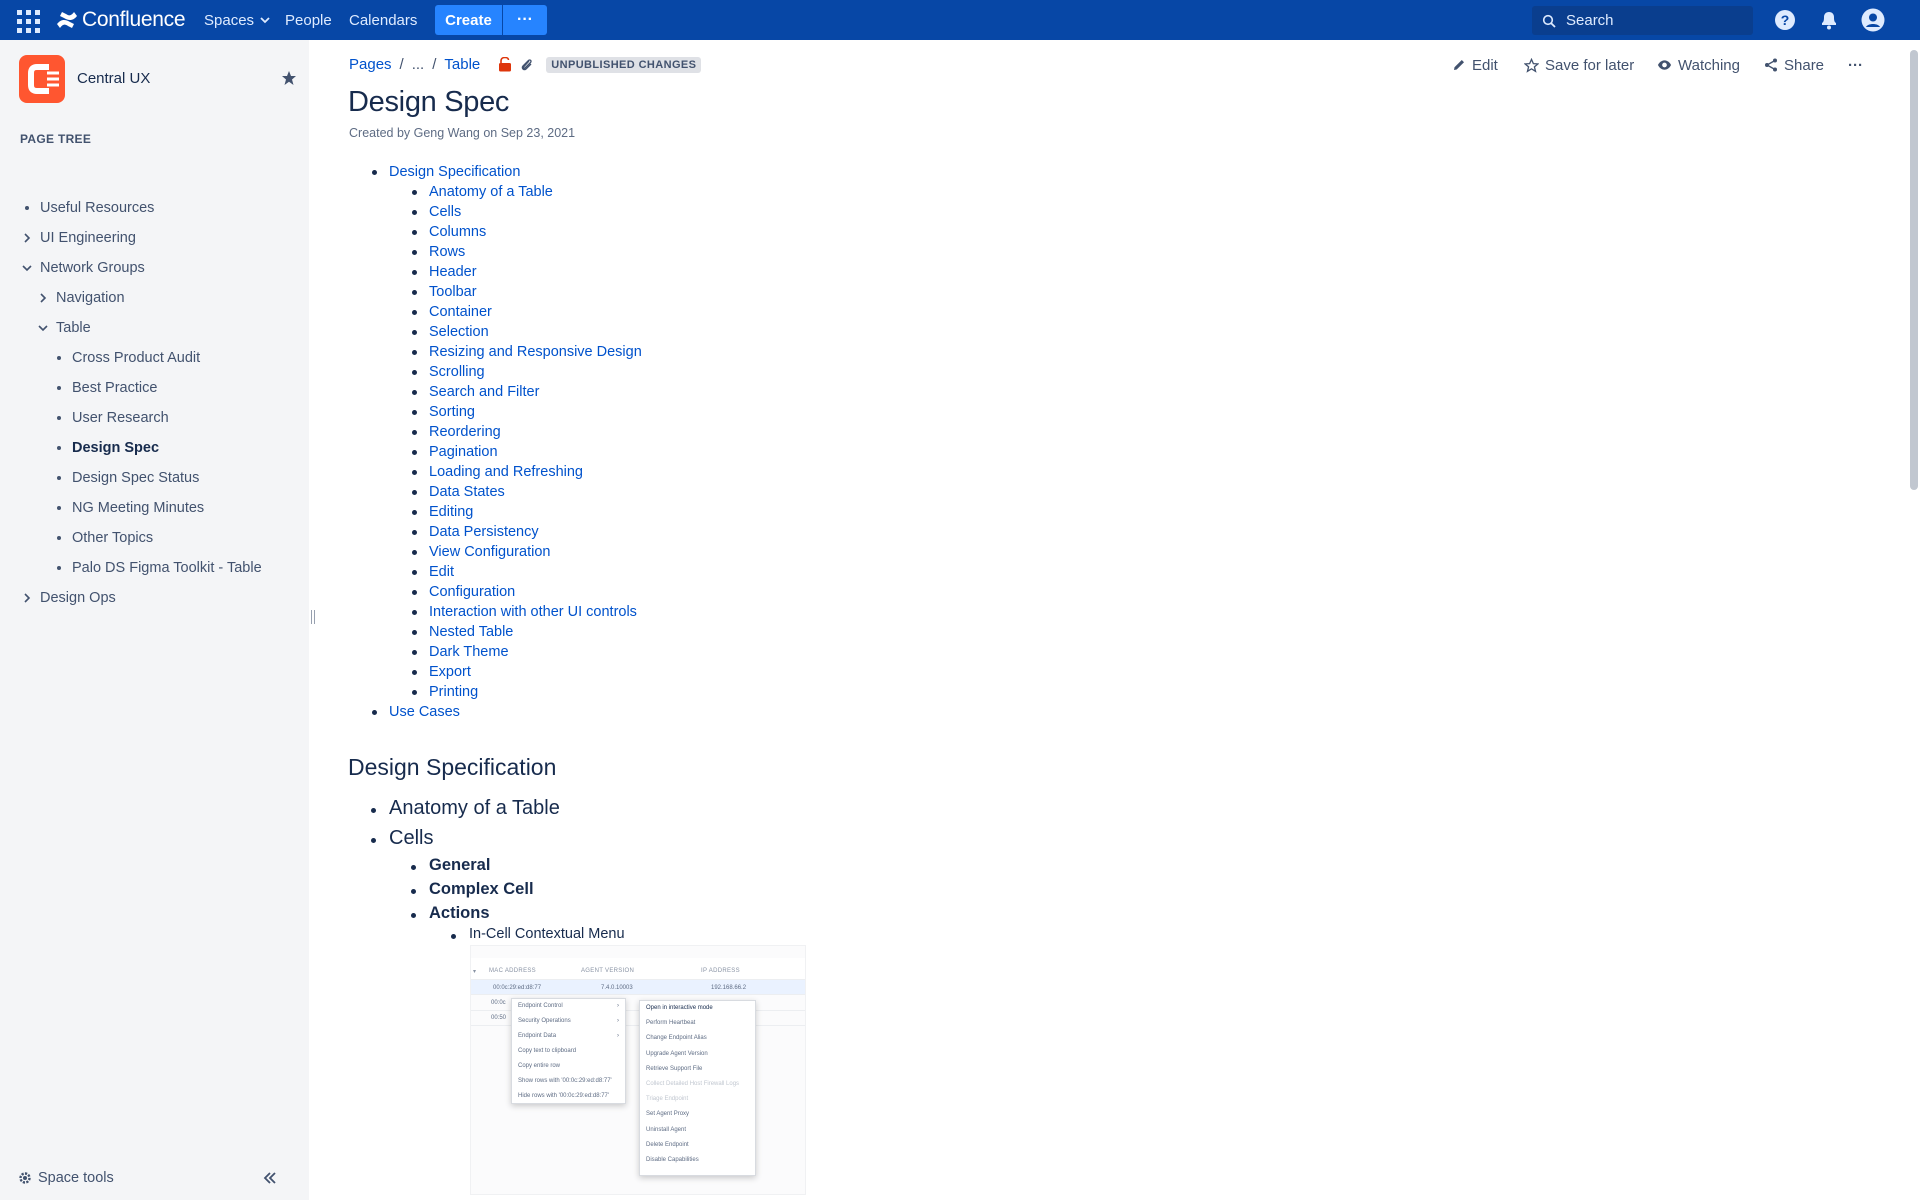 The height and width of the screenshot is (1200, 1920). I want to click on sidebar-tree-item: Design Ops, so click(68, 598).